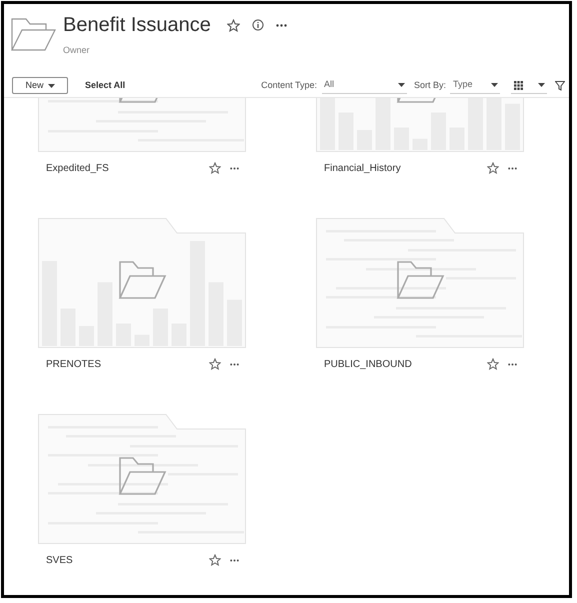  What do you see at coordinates (518, 85) in the screenshot?
I see `grid-icon` at bounding box center [518, 85].